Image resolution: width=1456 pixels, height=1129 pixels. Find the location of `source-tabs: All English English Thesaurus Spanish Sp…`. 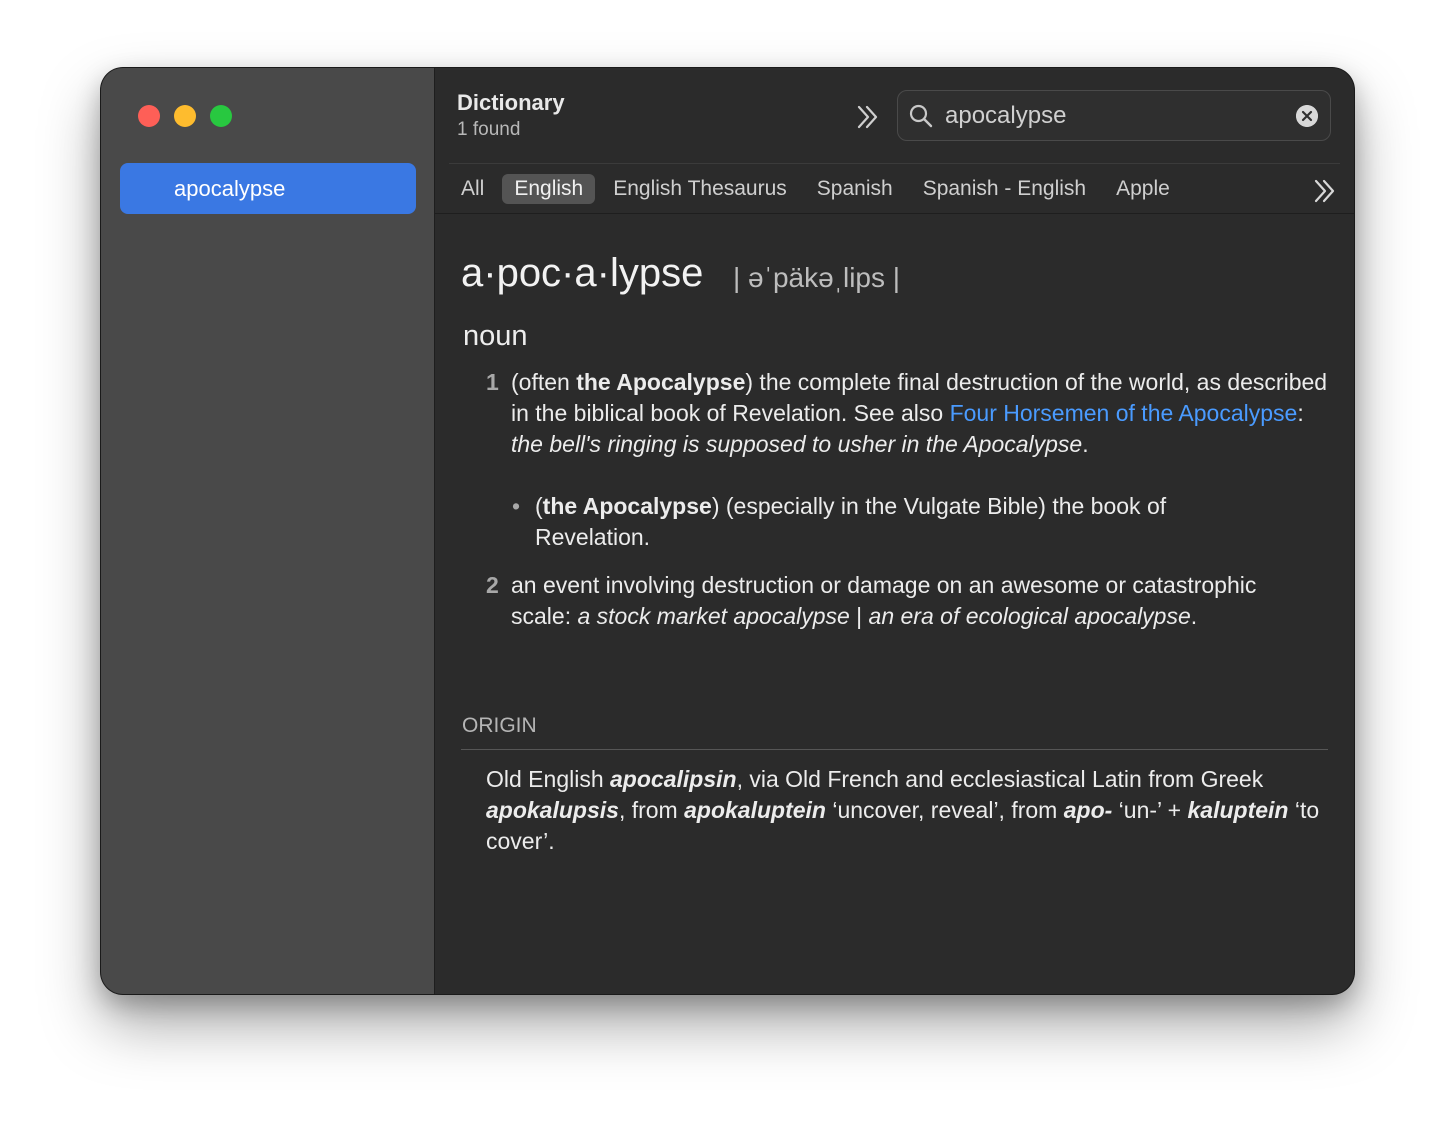

source-tabs: All English English Thesaurus Spanish Sp… is located at coordinates (818, 189).